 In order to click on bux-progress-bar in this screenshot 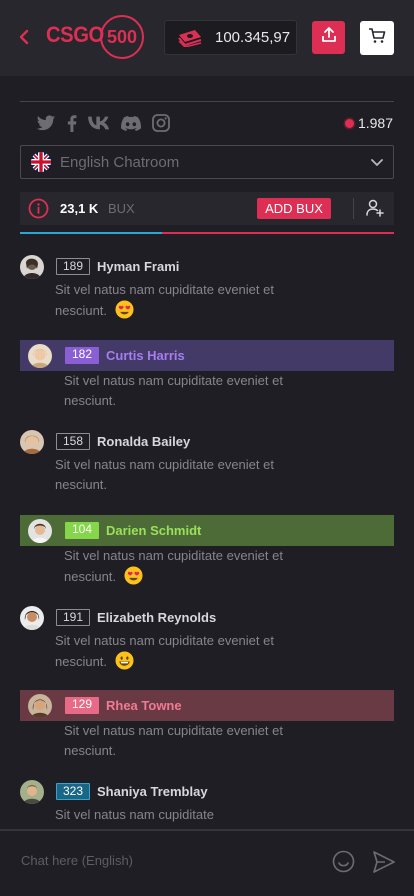, I will do `click(207, 233)`.